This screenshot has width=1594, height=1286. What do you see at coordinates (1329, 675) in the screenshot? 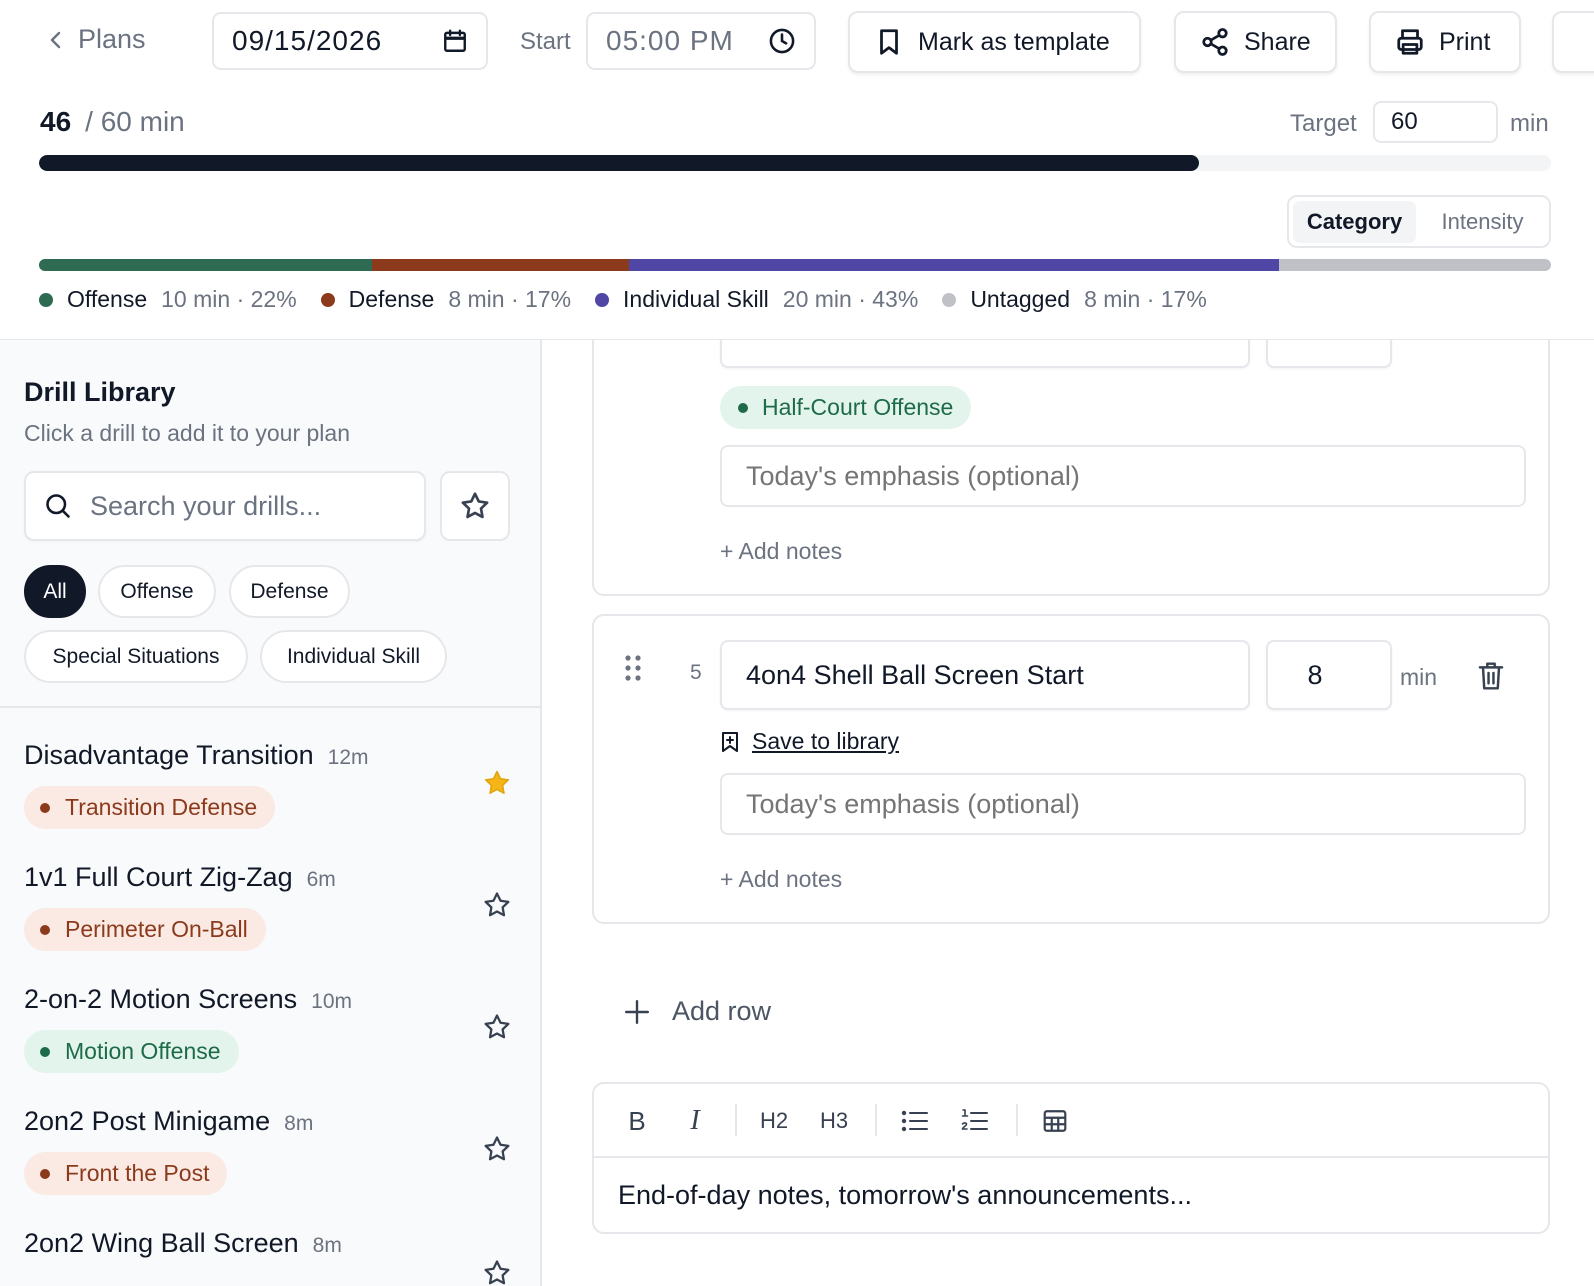
I see `drill-minutes-field: 8` at bounding box center [1329, 675].